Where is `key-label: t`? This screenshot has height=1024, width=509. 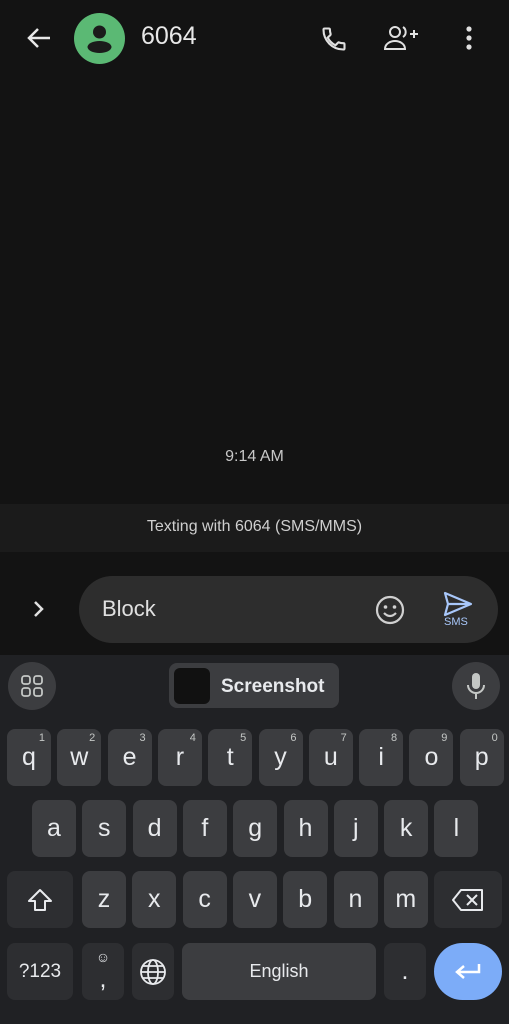
key-label: t is located at coordinates (230, 757).